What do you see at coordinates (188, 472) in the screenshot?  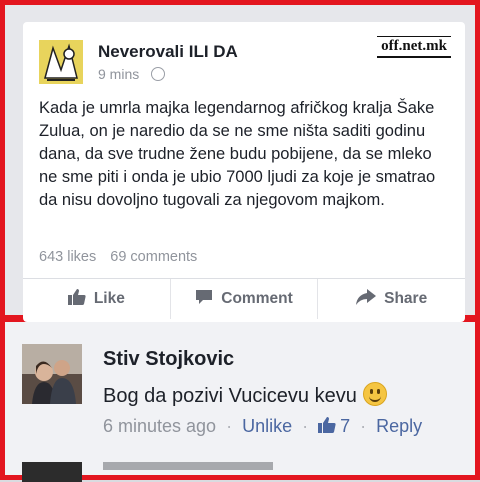 I see `next-comment-name-cropped` at bounding box center [188, 472].